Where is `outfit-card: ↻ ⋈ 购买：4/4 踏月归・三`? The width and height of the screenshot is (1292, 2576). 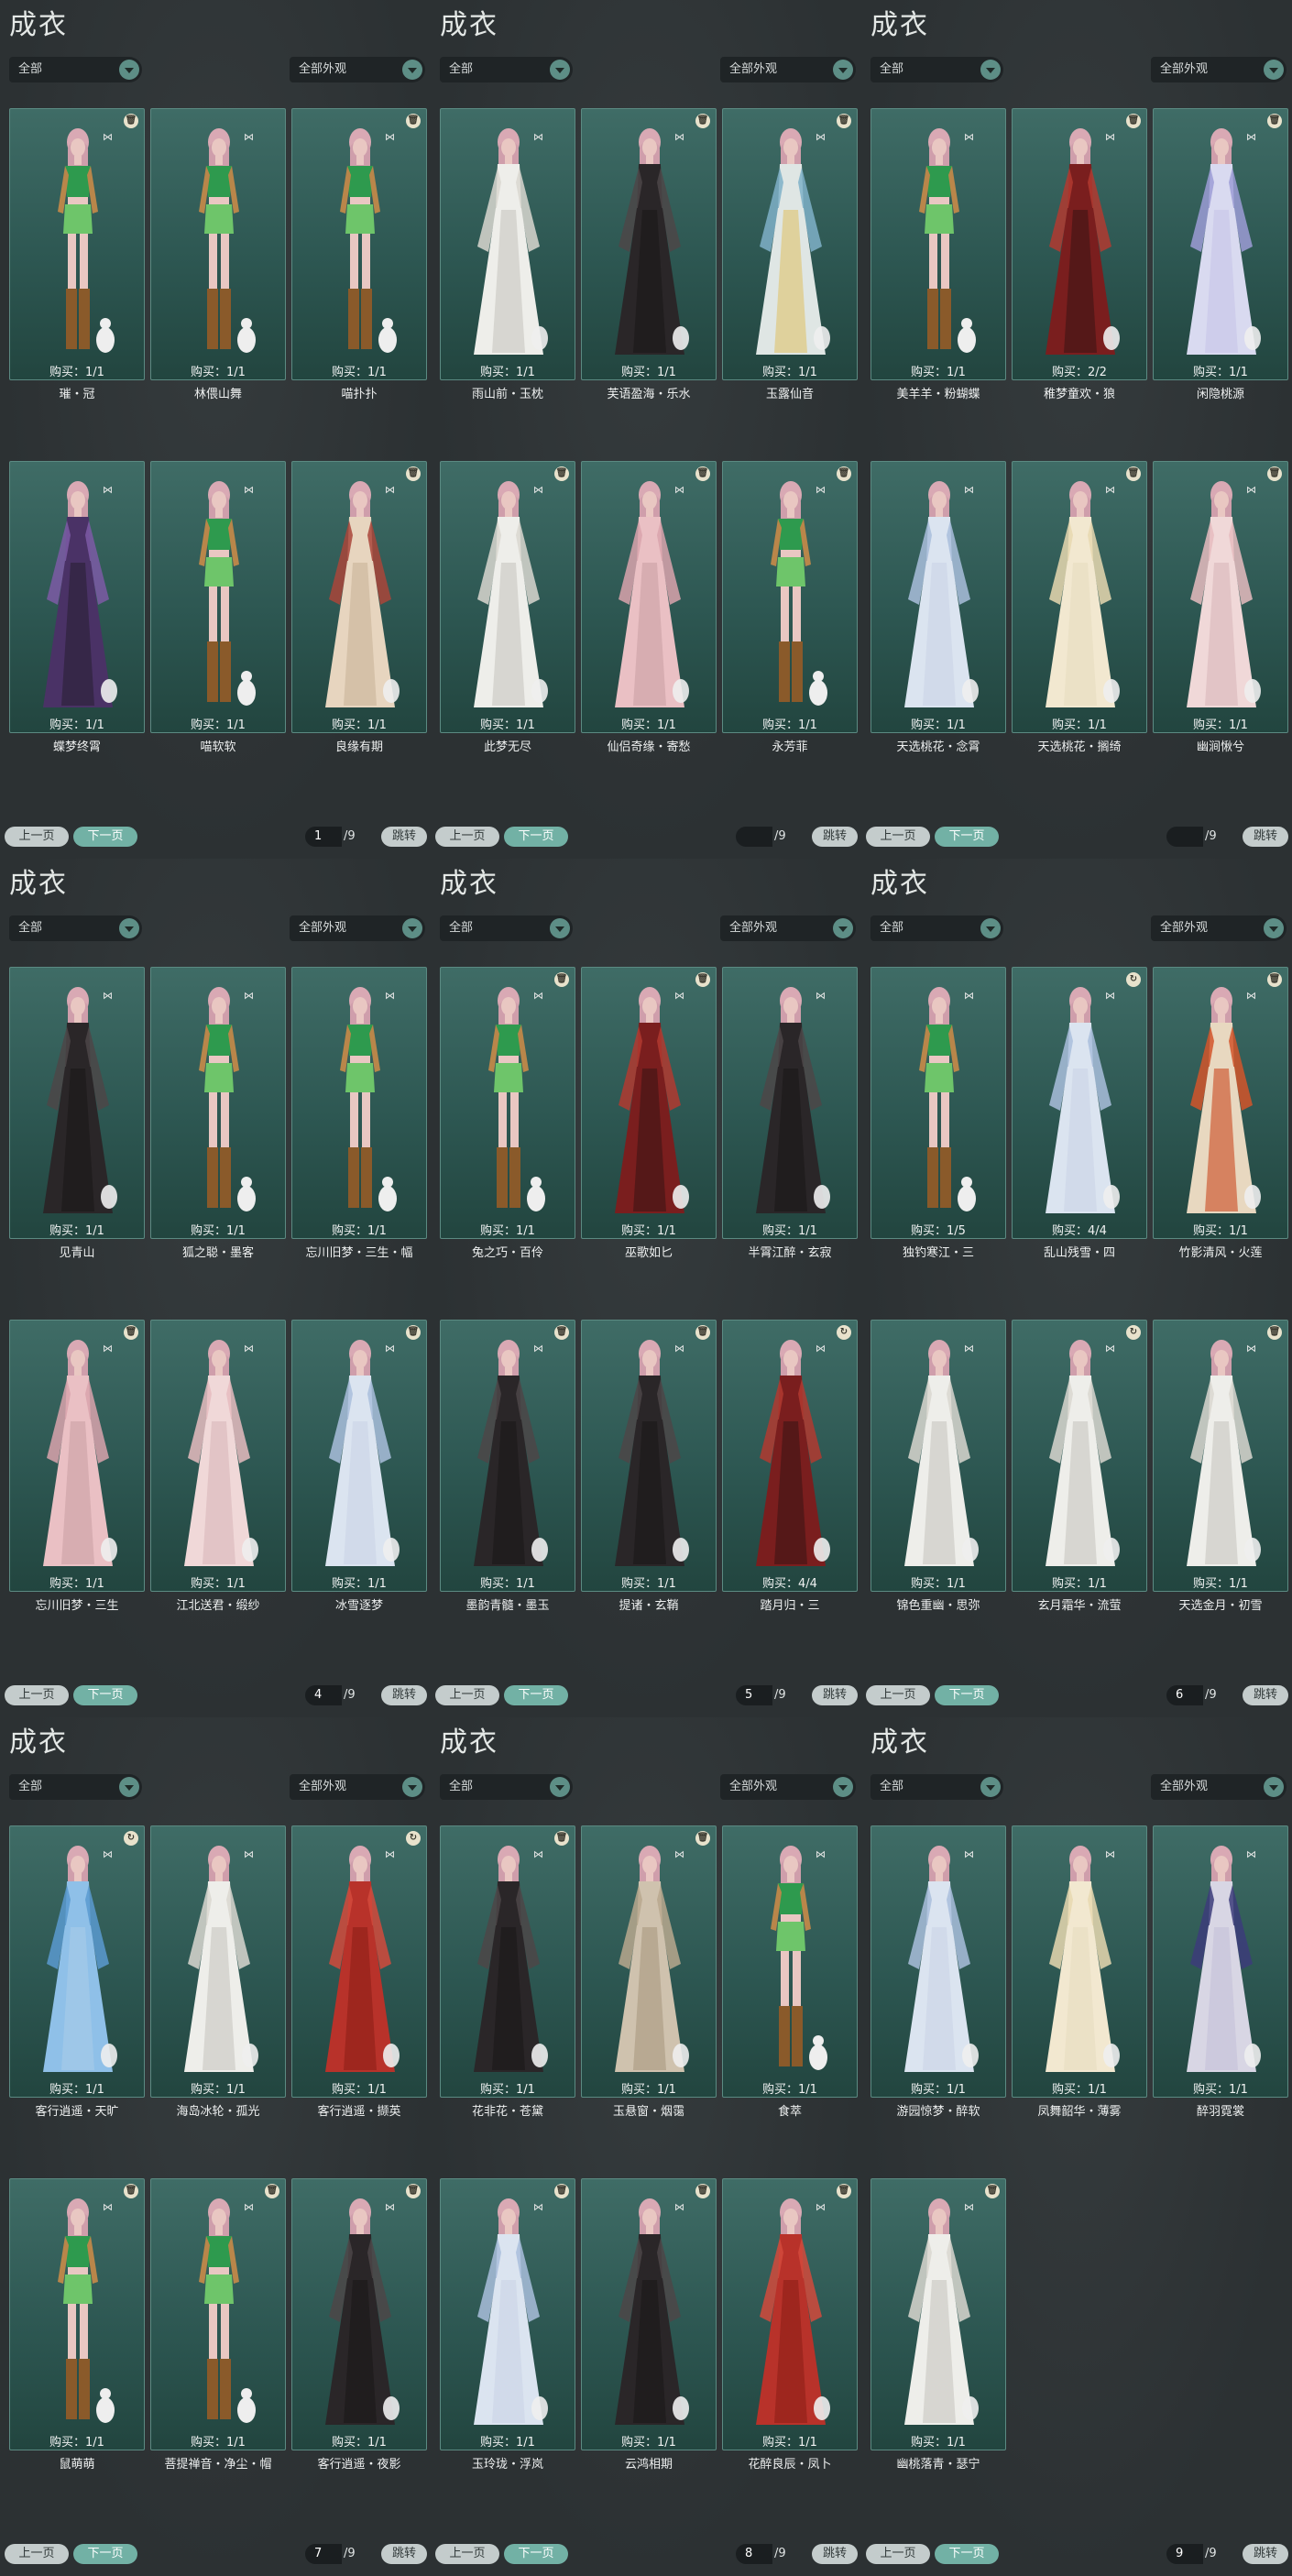 outfit-card: ↻ ⋈ 购买：4/4 踏月归・三 is located at coordinates (790, 1466).